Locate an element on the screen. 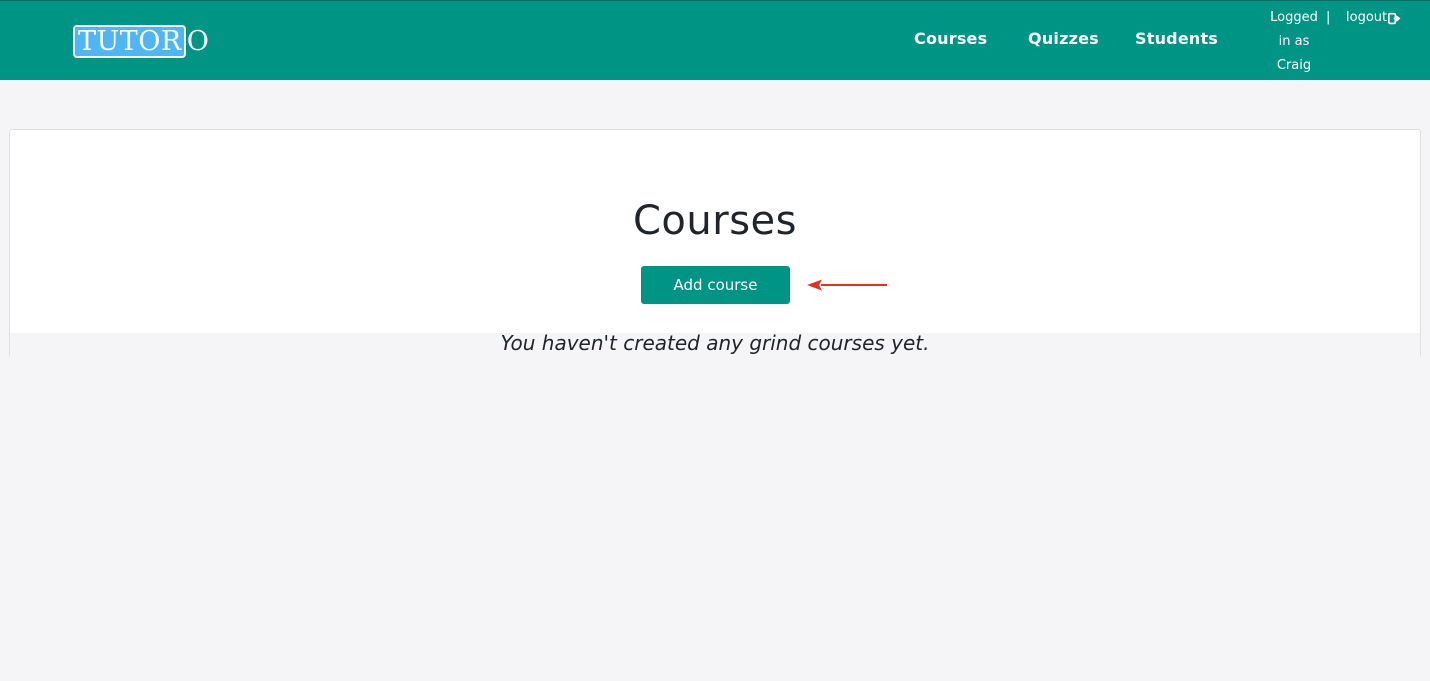 The width and height of the screenshot is (1430, 681). nav-students: Students is located at coordinates (1176, 38).